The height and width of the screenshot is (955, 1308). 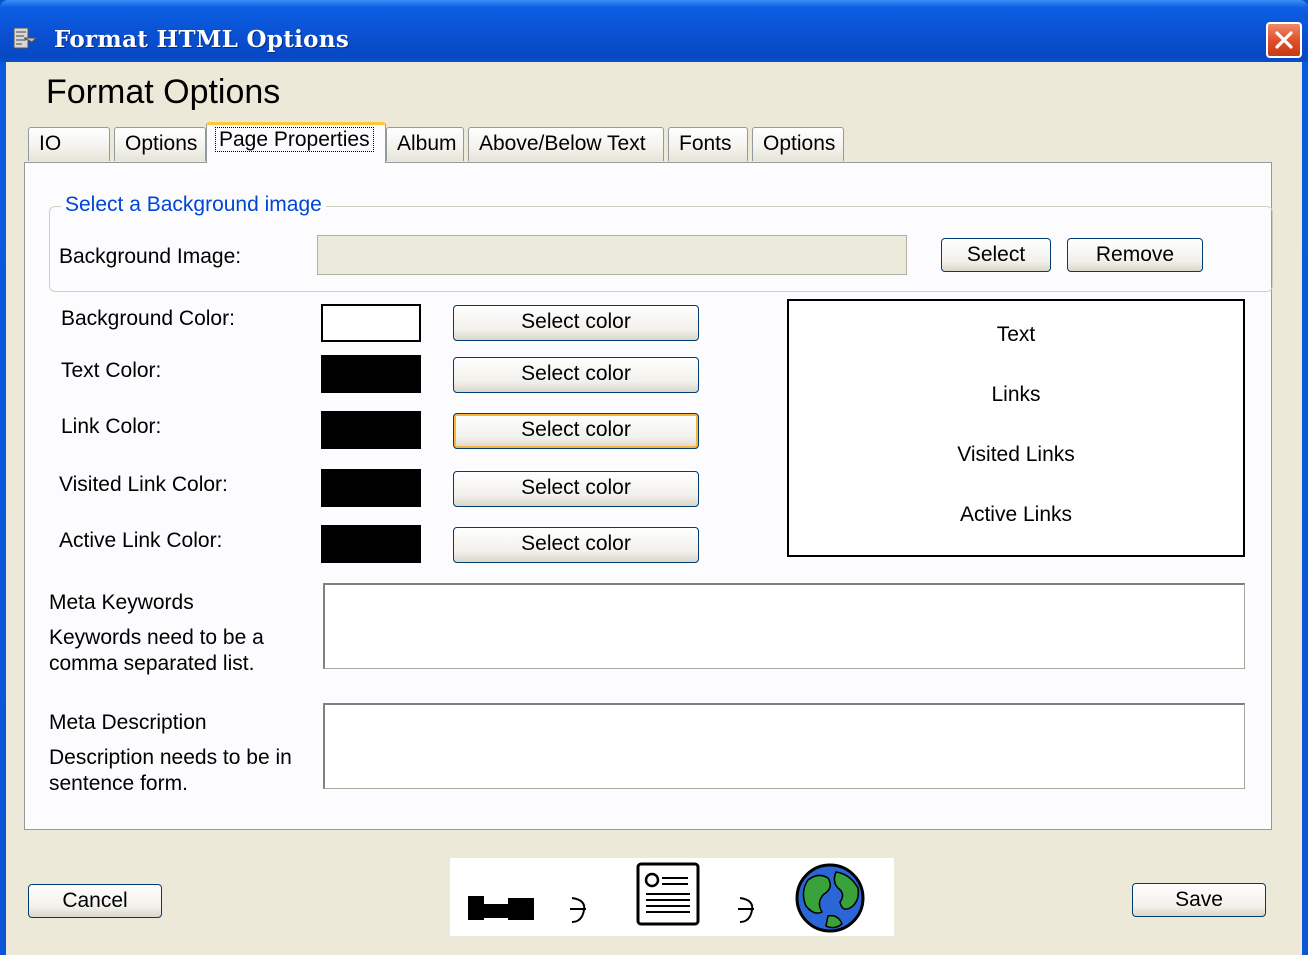 I want to click on select-visited-link-color-button: Select color, so click(x=576, y=489).